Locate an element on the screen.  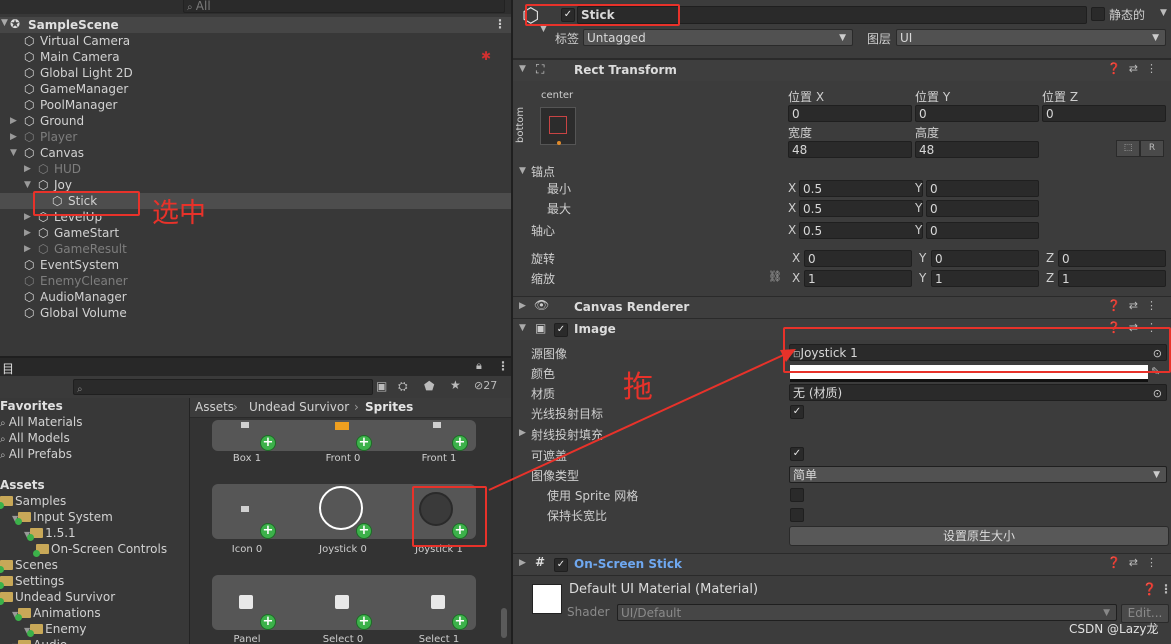
object-picker-icon: ⊙ is located at coordinates (1157, 392).